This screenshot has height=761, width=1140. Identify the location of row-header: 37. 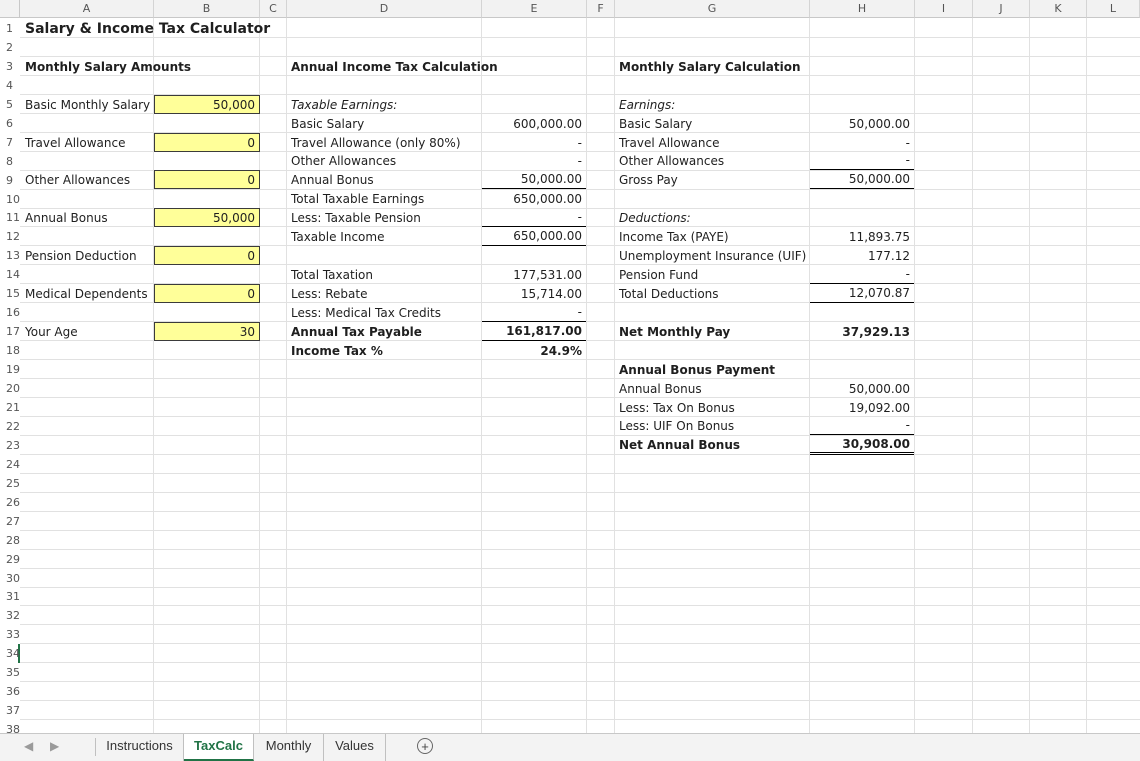
(10, 710).